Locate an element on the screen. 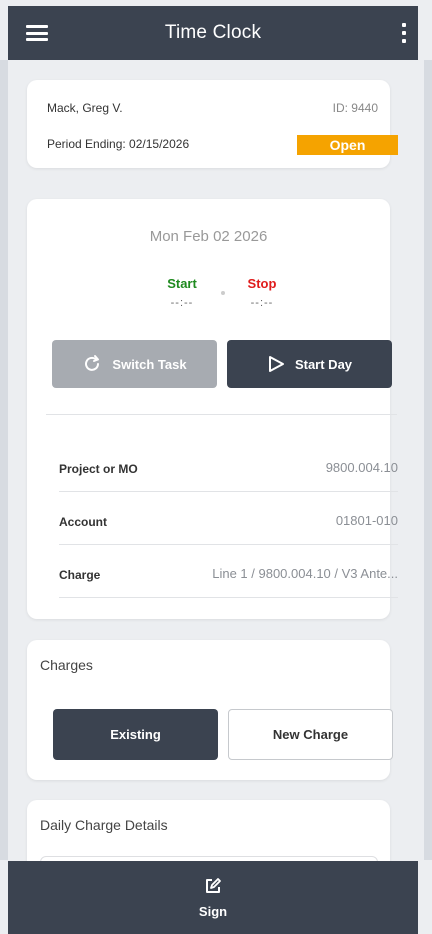  stop-label: Stop is located at coordinates (262, 283).